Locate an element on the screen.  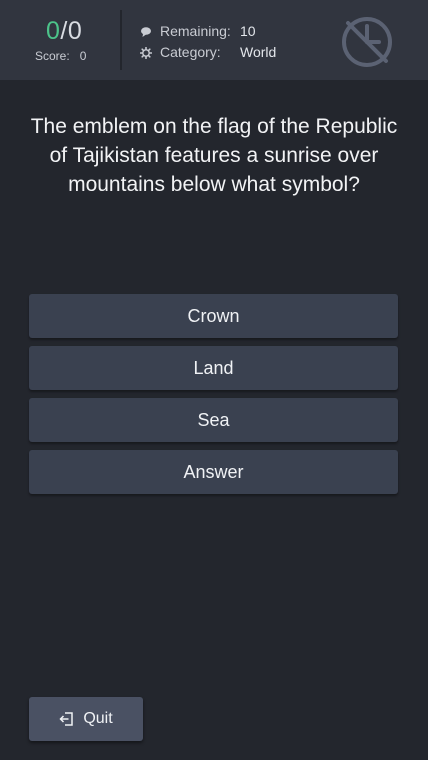
header-divider is located at coordinates (121, 40).